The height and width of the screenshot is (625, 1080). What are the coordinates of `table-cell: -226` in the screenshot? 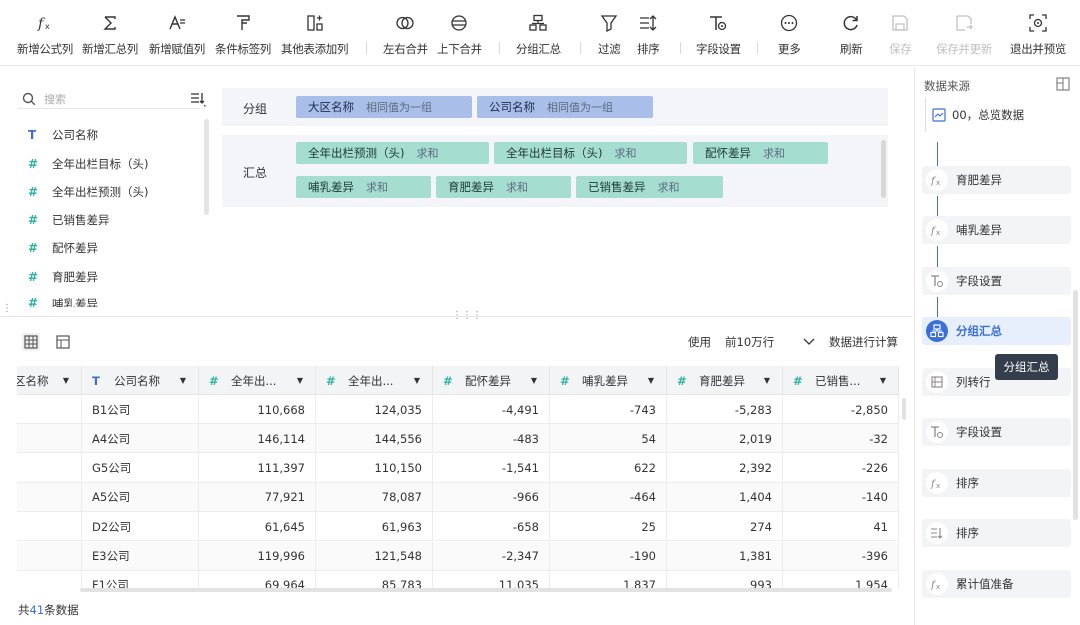 It's located at (841, 468).